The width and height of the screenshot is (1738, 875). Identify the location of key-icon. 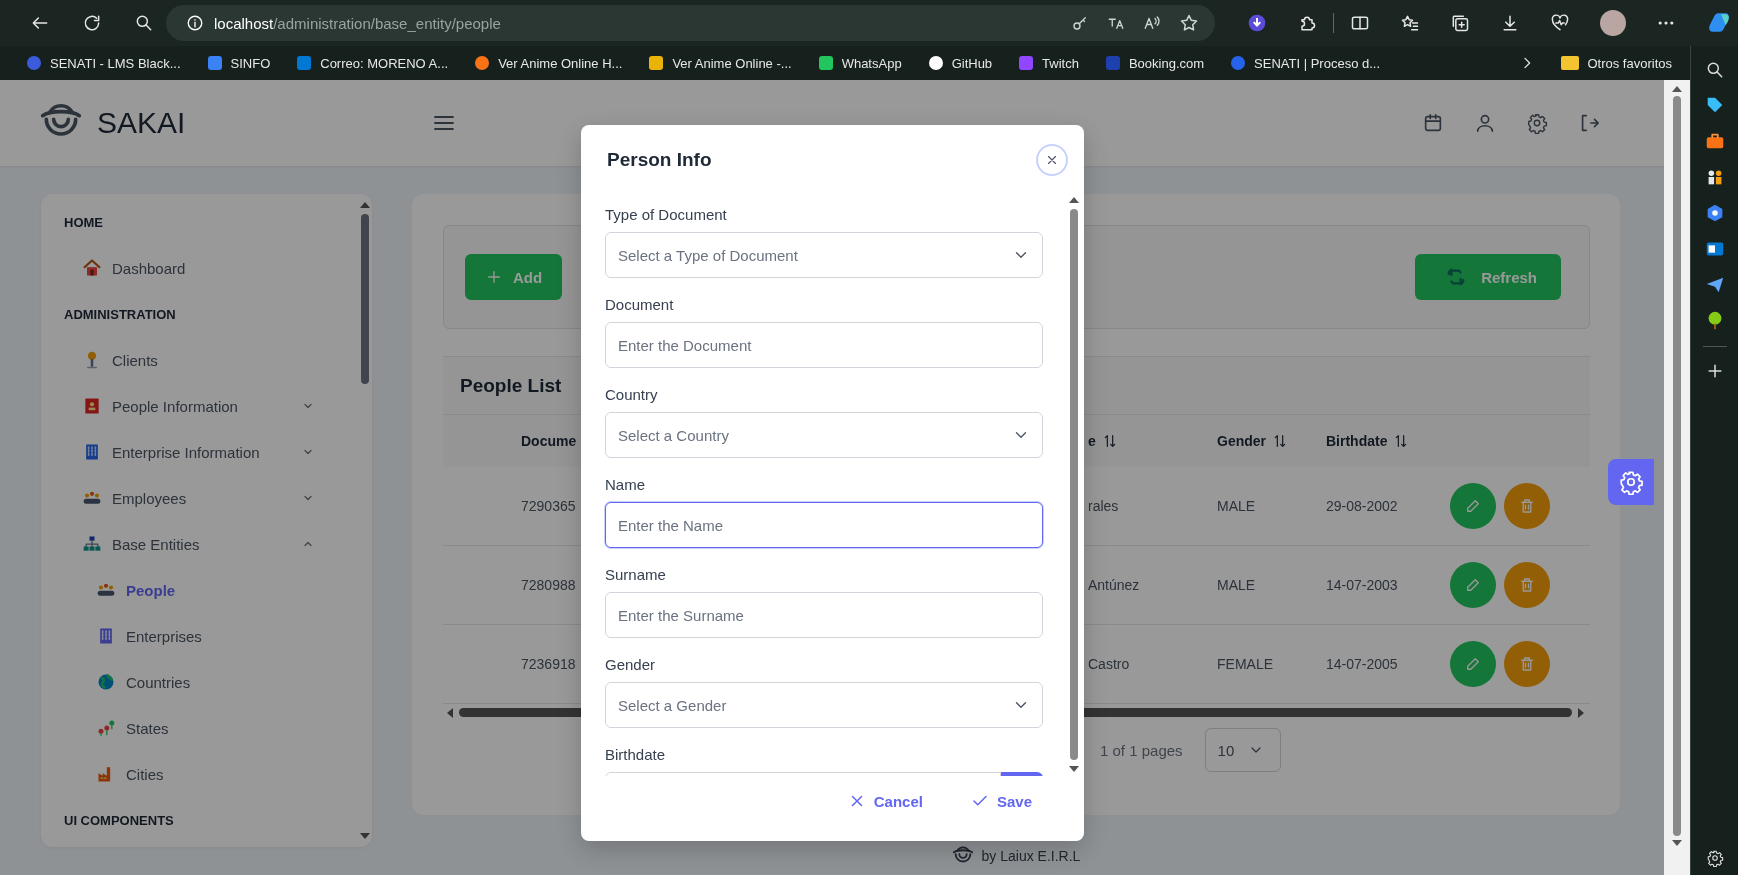
(1080, 23).